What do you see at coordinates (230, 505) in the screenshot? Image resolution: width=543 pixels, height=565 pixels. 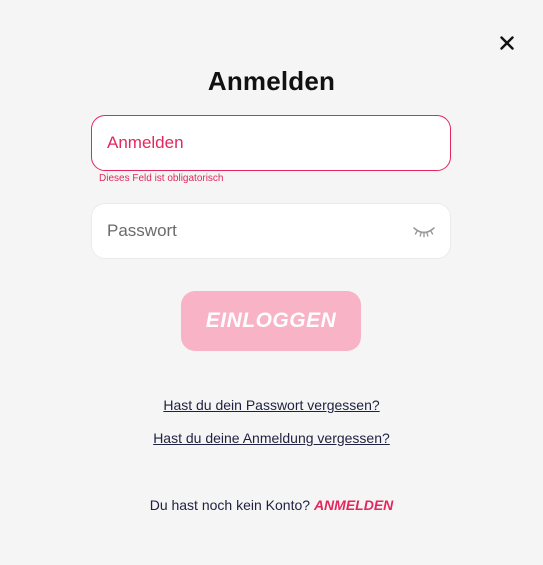 I see `signup-prompt: Du hast noch kein Konto?` at bounding box center [230, 505].